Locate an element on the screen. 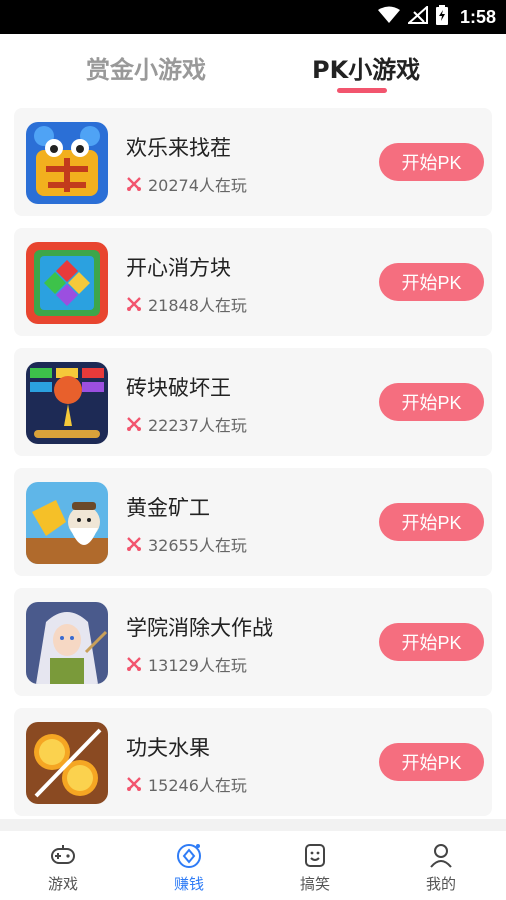  game-card: 欢乐来找茬 20274人在玩 开始PK is located at coordinates (253, 162).